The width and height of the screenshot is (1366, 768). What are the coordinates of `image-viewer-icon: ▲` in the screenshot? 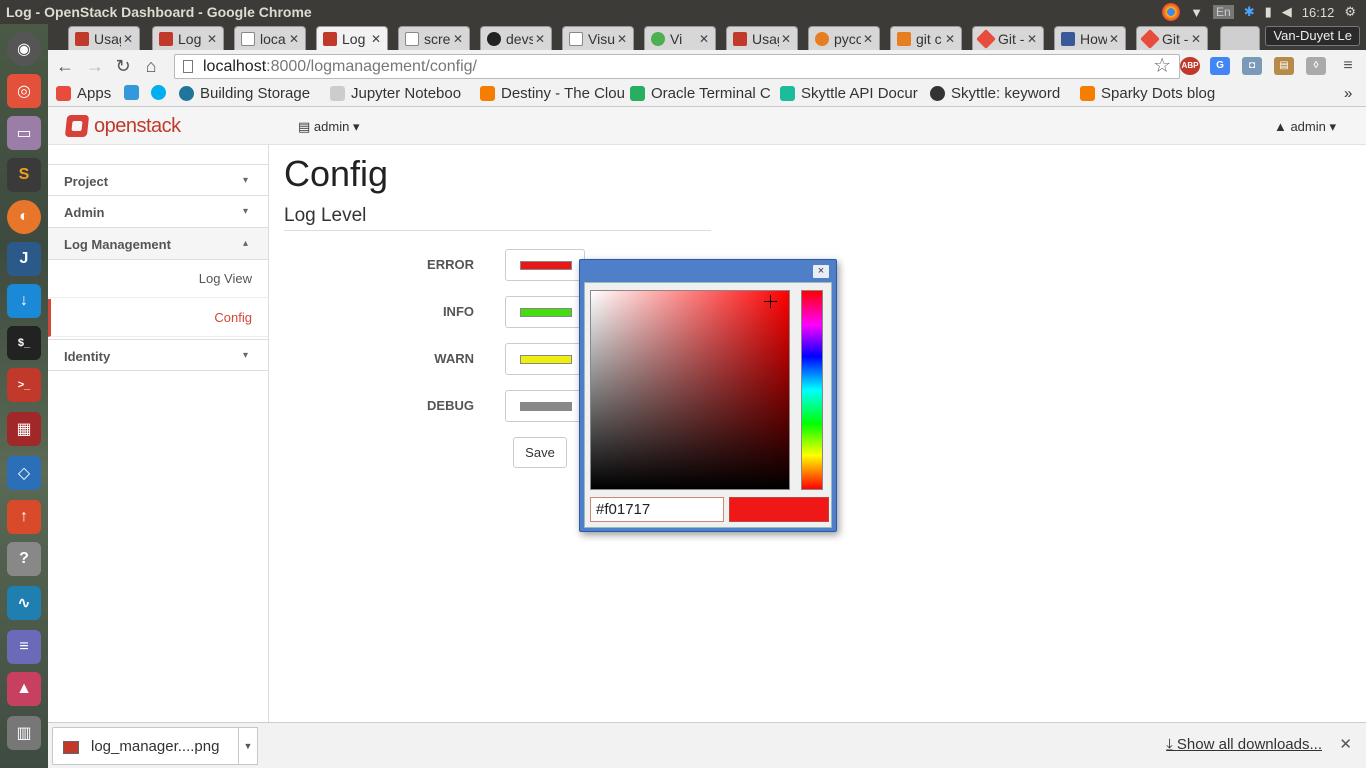 It's located at (24, 689).